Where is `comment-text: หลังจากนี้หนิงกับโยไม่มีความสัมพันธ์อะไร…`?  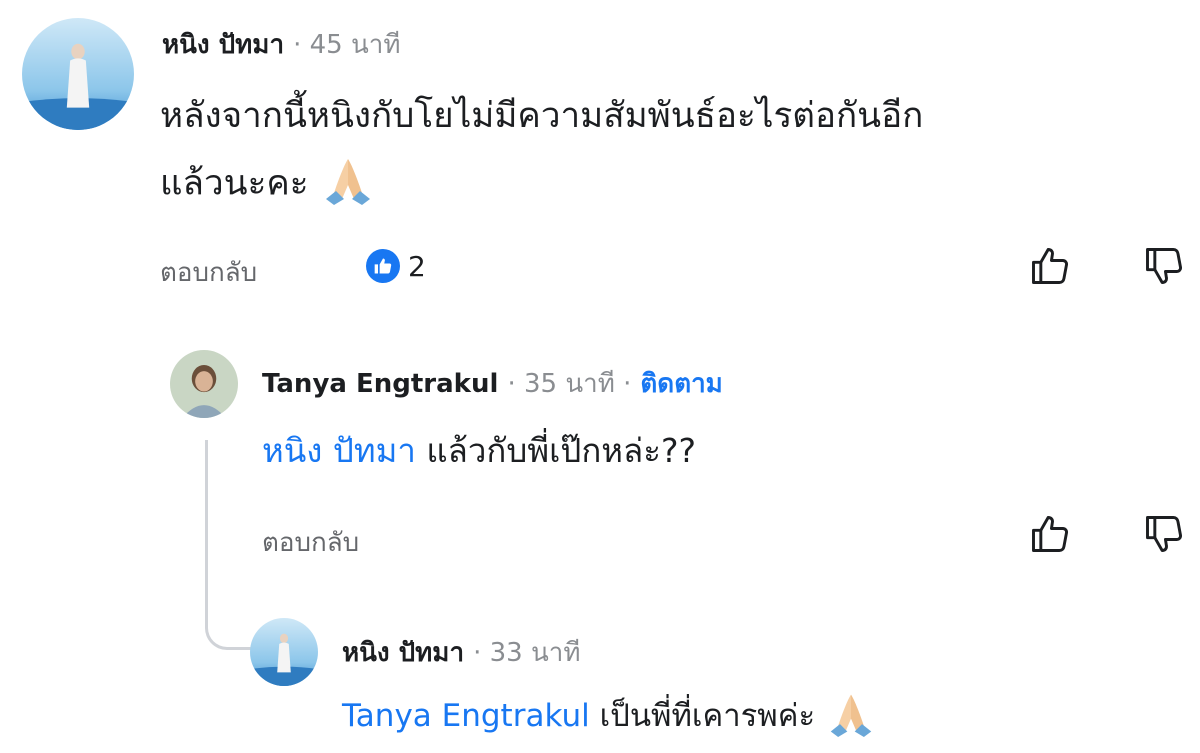 comment-text: หลังจากนี้หนิงกับโยไม่มีความสัมพันธ์อะไร… is located at coordinates (542, 116).